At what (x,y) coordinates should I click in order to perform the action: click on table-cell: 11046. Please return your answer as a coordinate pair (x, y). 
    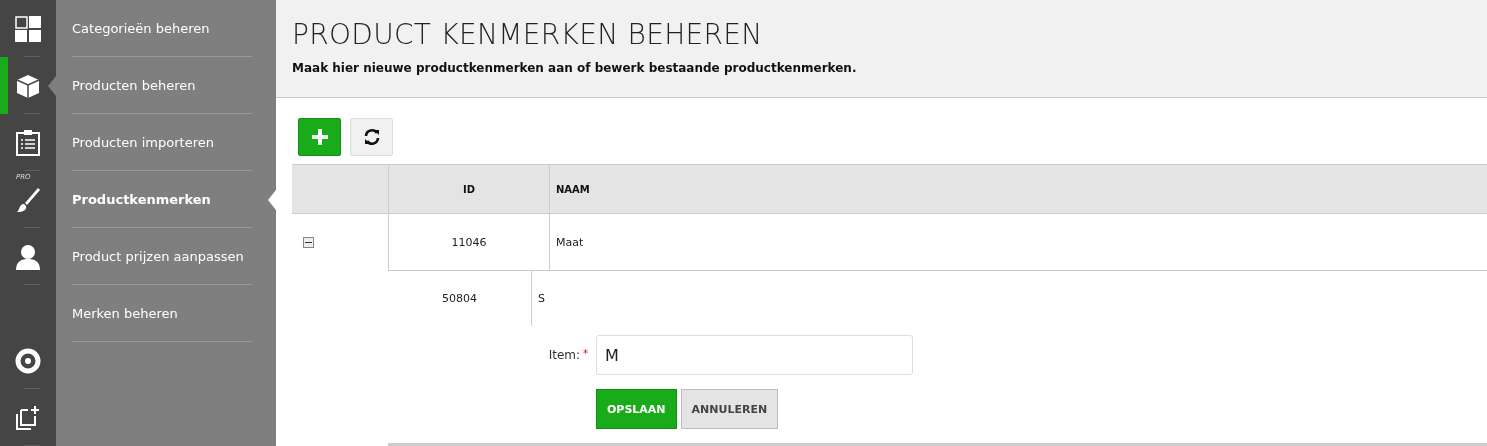
    Looking at the image, I should click on (469, 242).